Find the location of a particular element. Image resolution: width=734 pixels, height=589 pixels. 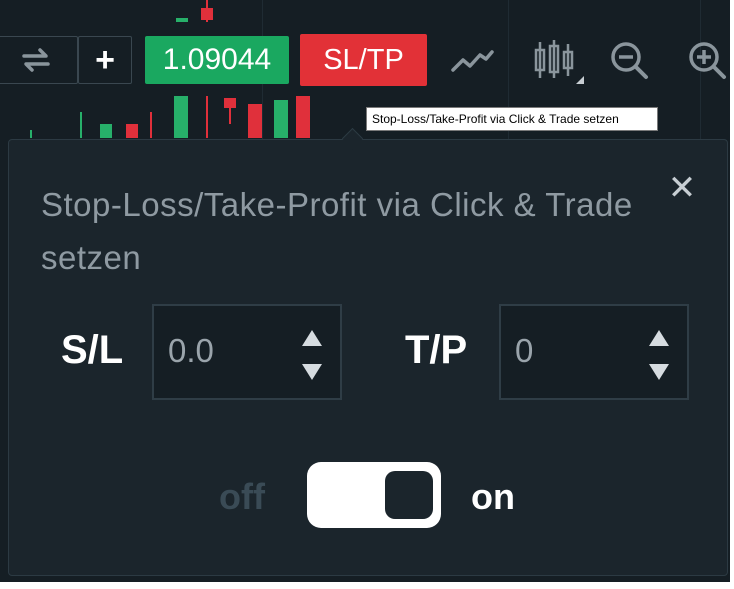

candlestick-icon is located at coordinates (558, 61).